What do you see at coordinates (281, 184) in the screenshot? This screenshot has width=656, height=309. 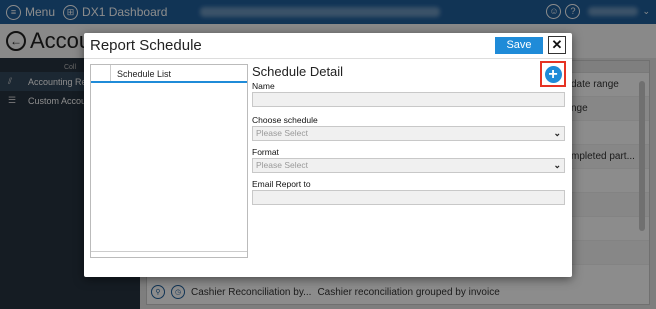 I see `email-label: Email Report to` at bounding box center [281, 184].